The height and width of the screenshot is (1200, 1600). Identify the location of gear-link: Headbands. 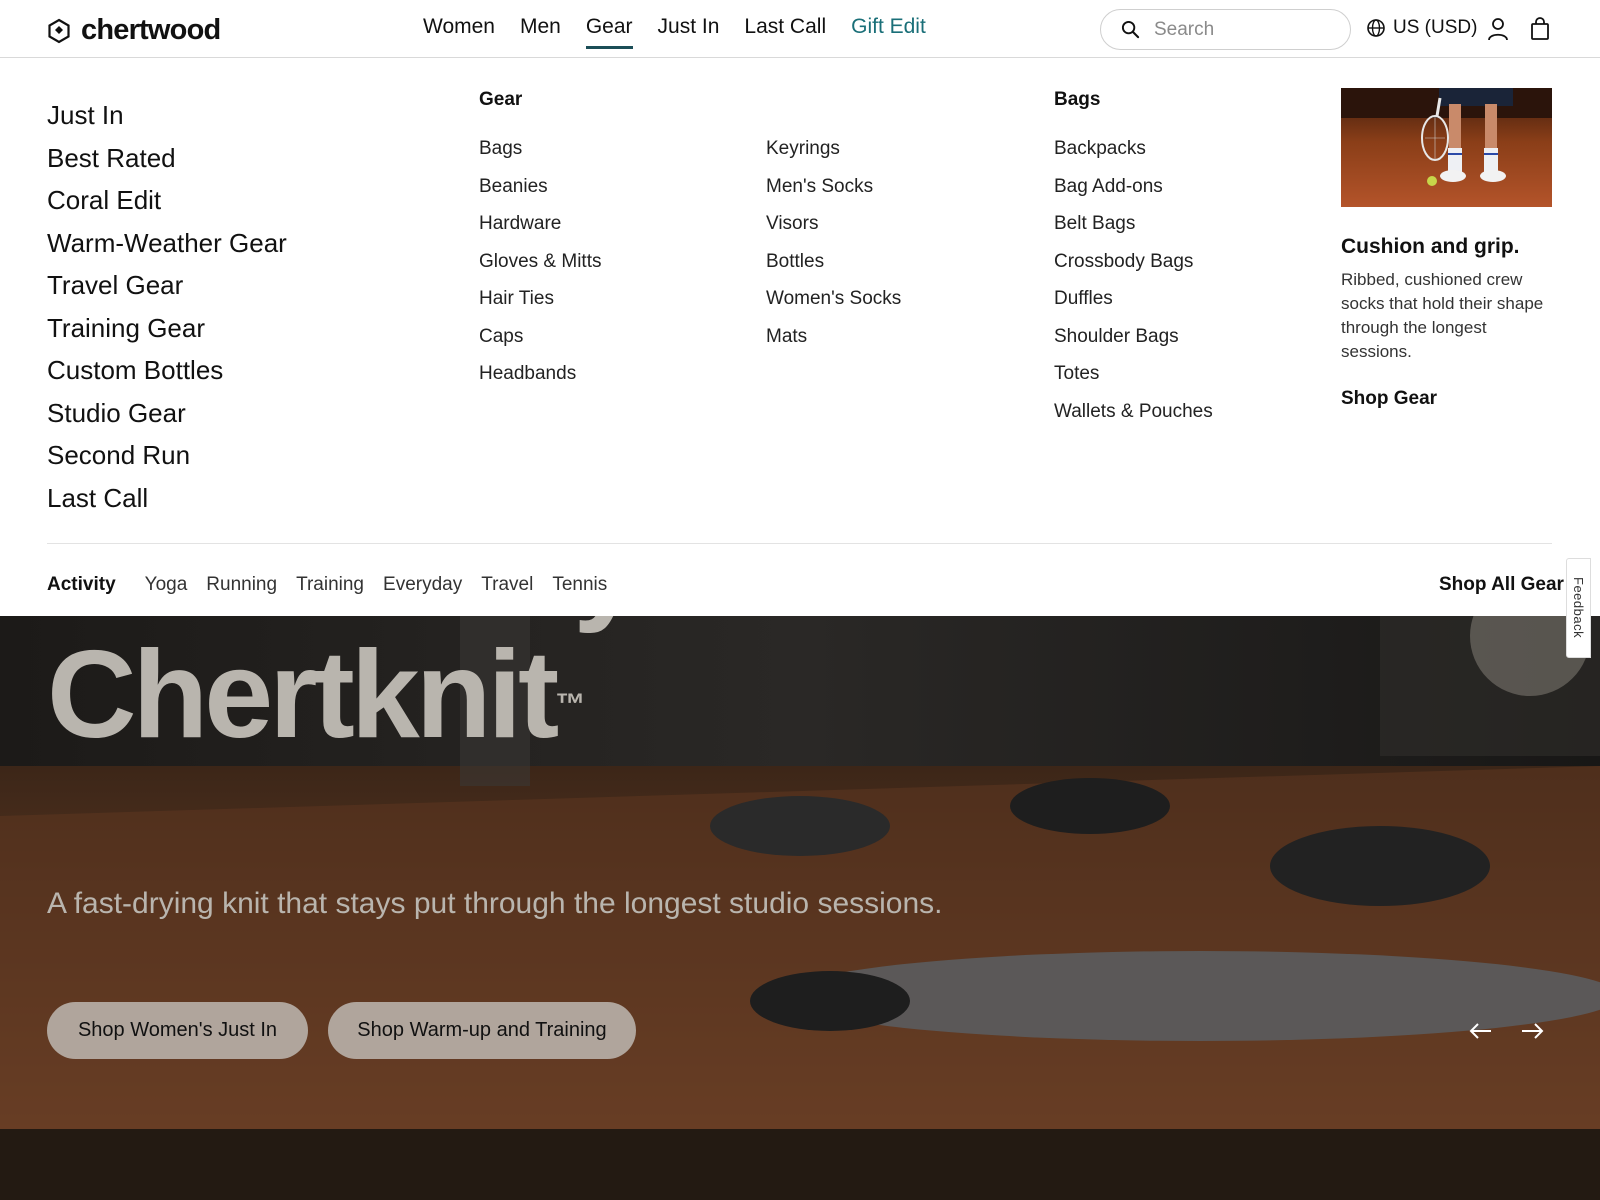
(540, 374).